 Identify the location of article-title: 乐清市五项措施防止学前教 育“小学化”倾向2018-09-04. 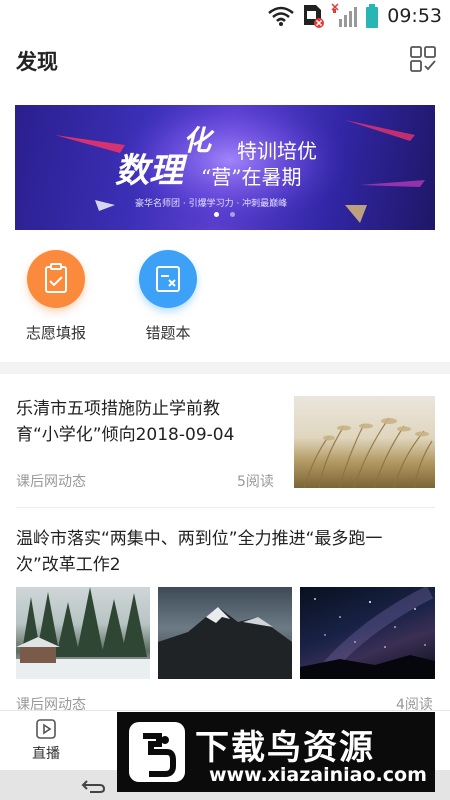
(146, 422).